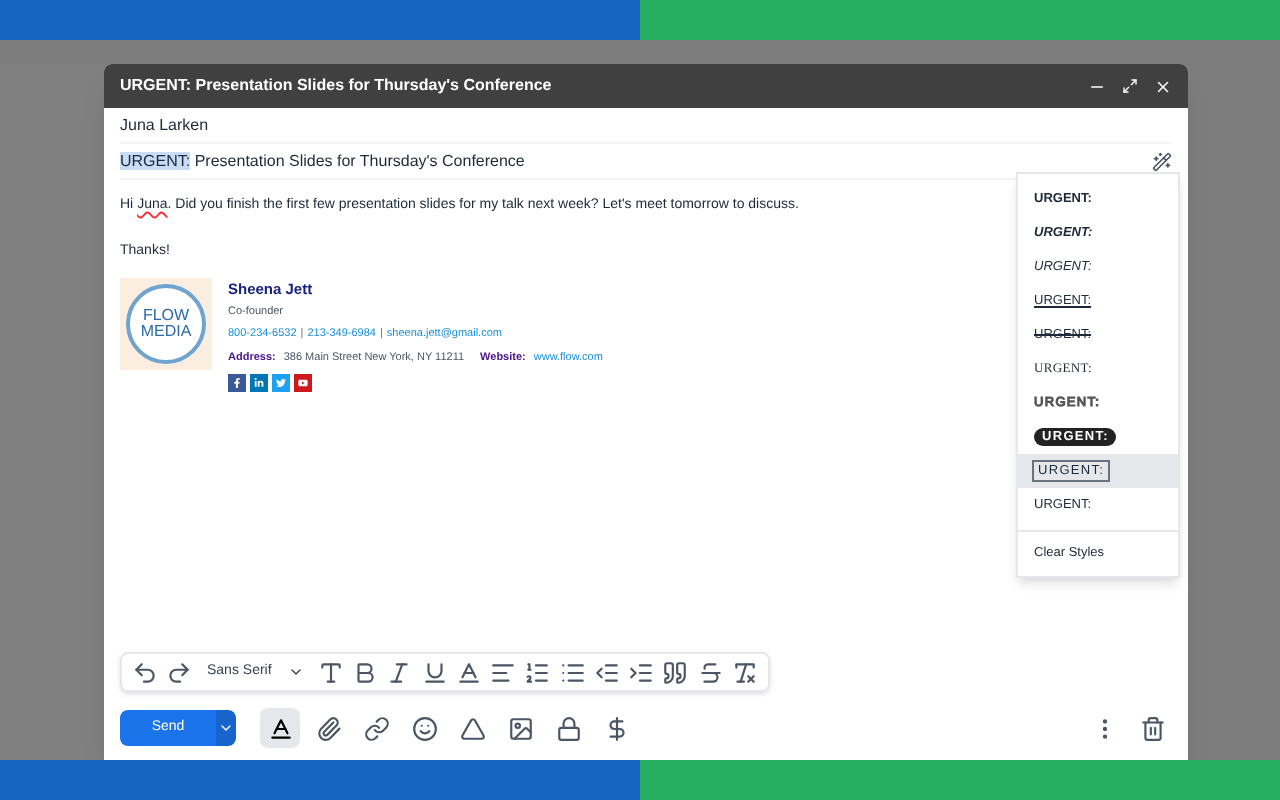 Image resolution: width=1280 pixels, height=800 pixels. What do you see at coordinates (259, 383) in the screenshot?
I see `linkedin-icon` at bounding box center [259, 383].